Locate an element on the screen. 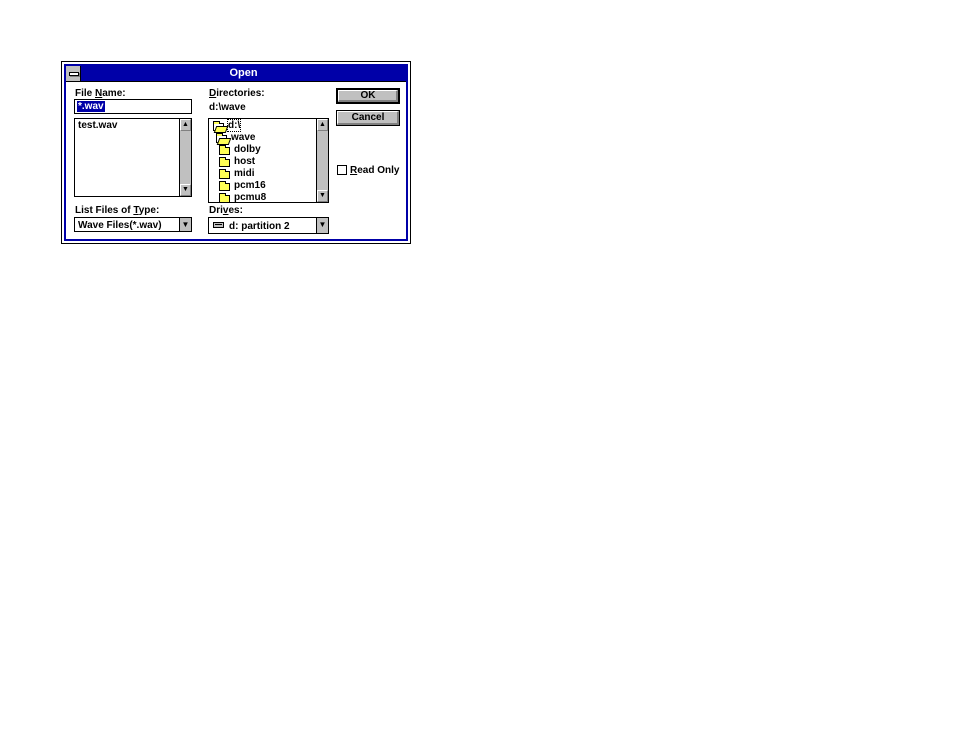 This screenshot has width=954, height=738. file-name-value: *.wav is located at coordinates (91, 106).